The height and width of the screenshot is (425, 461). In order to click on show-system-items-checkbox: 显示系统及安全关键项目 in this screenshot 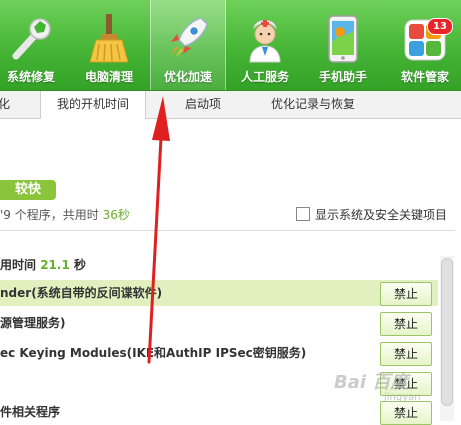, I will do `click(371, 214)`.